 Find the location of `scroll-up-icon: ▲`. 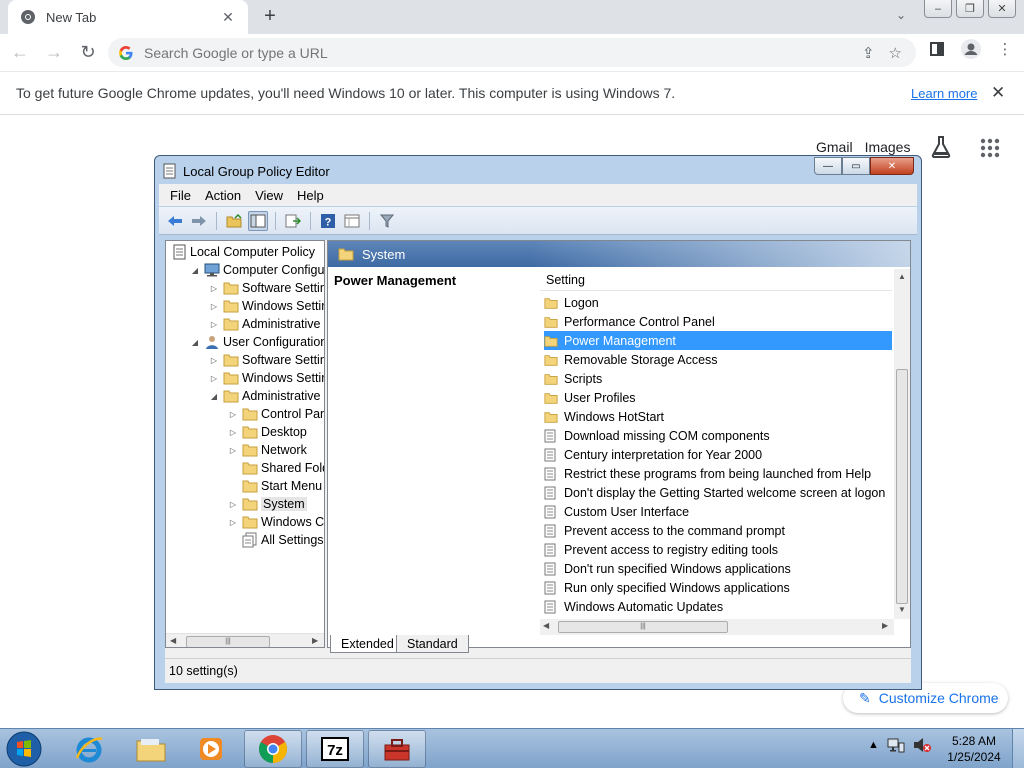

scroll-up-icon: ▲ is located at coordinates (902, 276).